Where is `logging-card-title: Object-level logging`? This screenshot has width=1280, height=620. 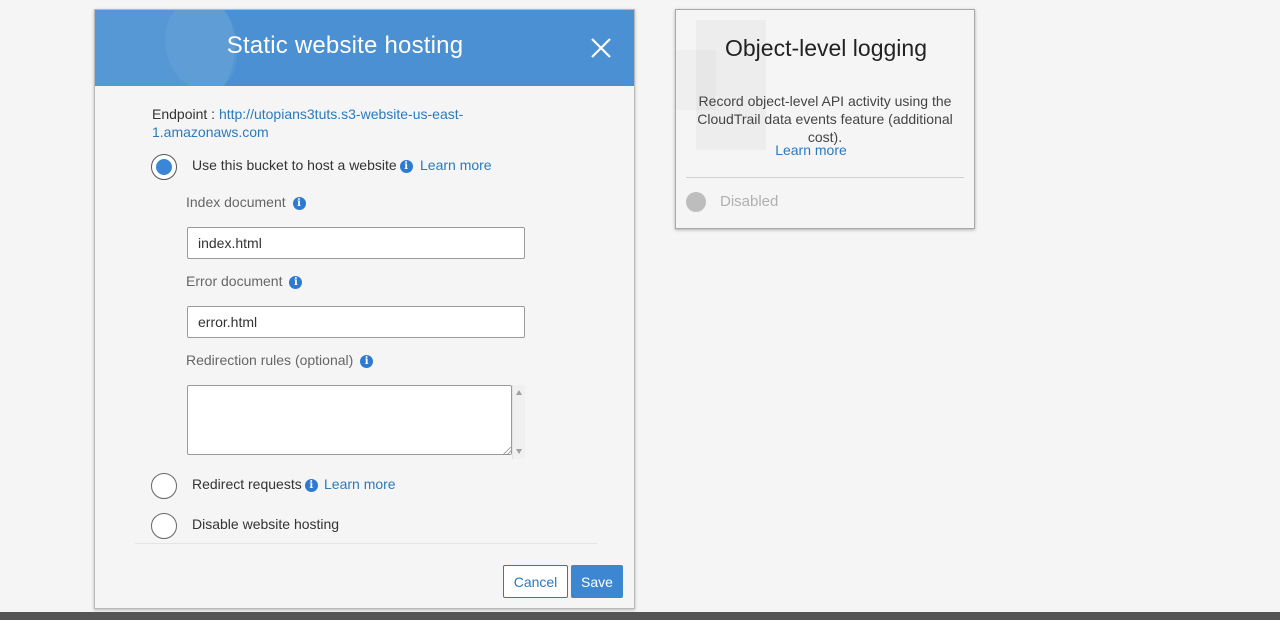
logging-card-title: Object-level logging is located at coordinates (825, 48).